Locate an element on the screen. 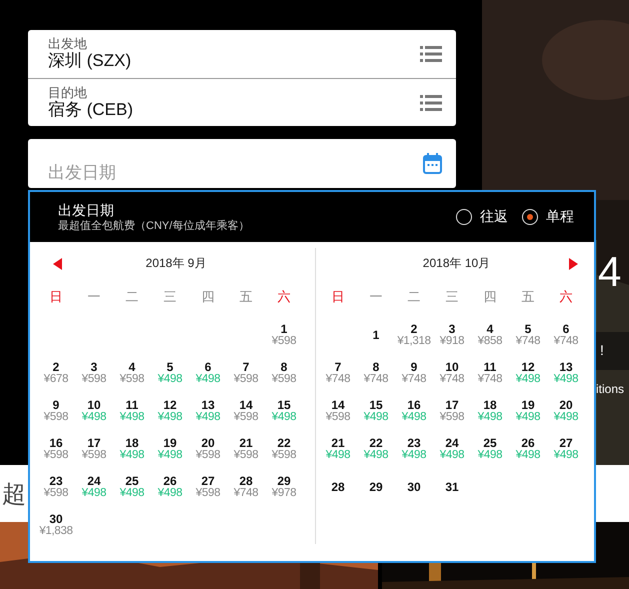 Image resolution: width=629 pixels, height=589 pixels. trip-type-radio: 往返 is located at coordinates (482, 217).